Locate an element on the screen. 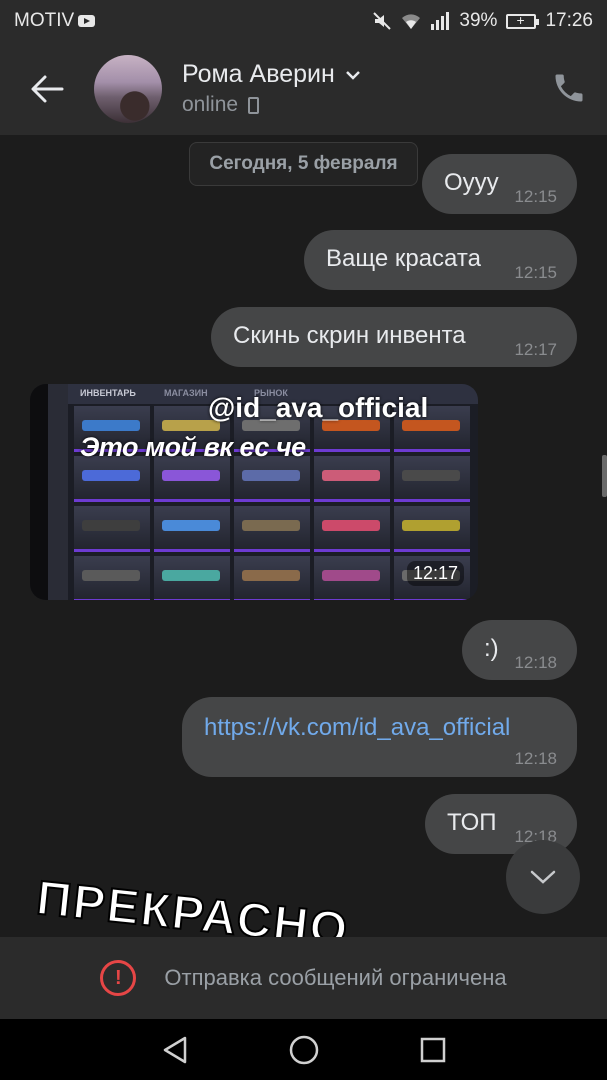  scroll-down-button is located at coordinates (543, 877).